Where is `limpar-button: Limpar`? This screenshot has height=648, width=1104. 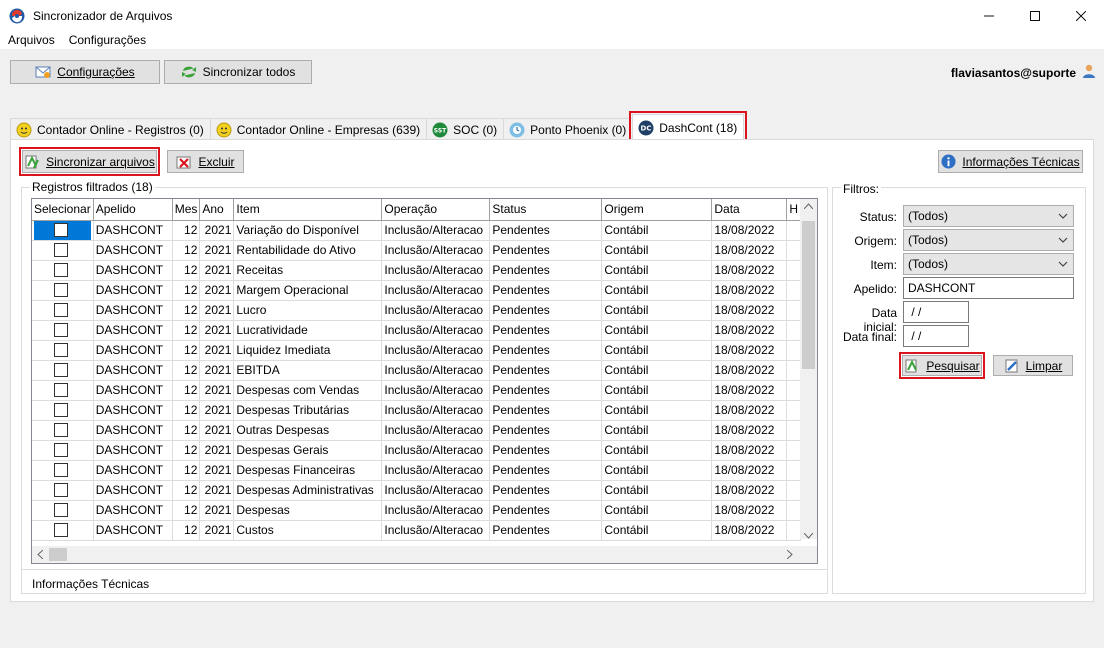 limpar-button: Limpar is located at coordinates (1033, 365).